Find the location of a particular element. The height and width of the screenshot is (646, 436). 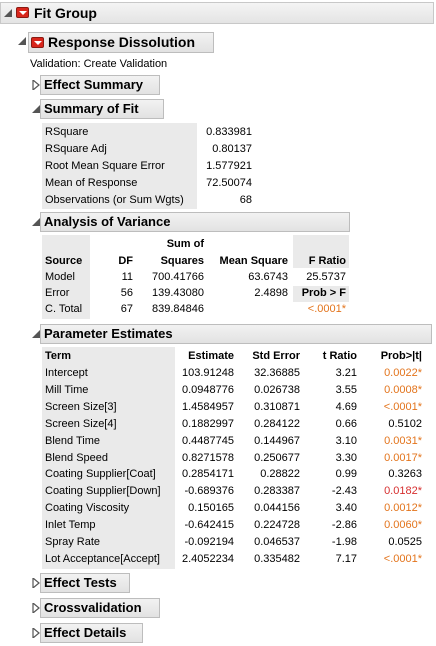

anova-col-df: DF is located at coordinates (125, 261).